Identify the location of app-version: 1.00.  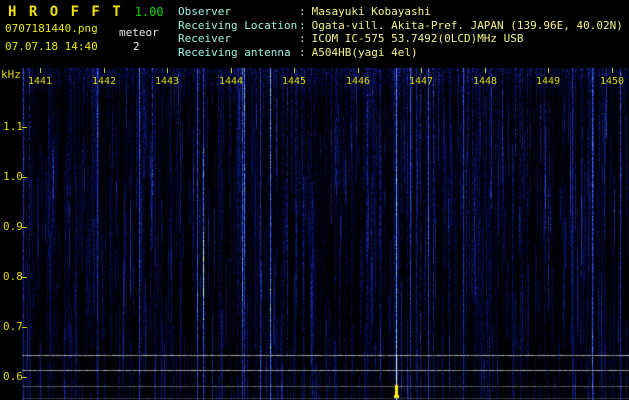
(149, 12).